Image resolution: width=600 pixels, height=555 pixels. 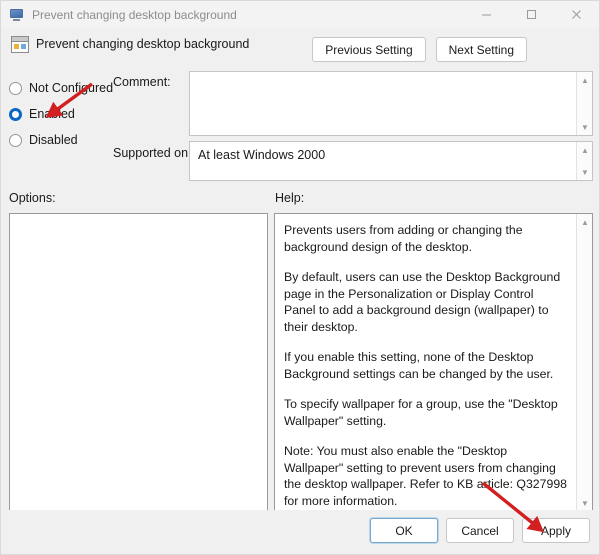 What do you see at coordinates (262, 155) in the screenshot?
I see `supported-on-value: At least Windows 2000` at bounding box center [262, 155].